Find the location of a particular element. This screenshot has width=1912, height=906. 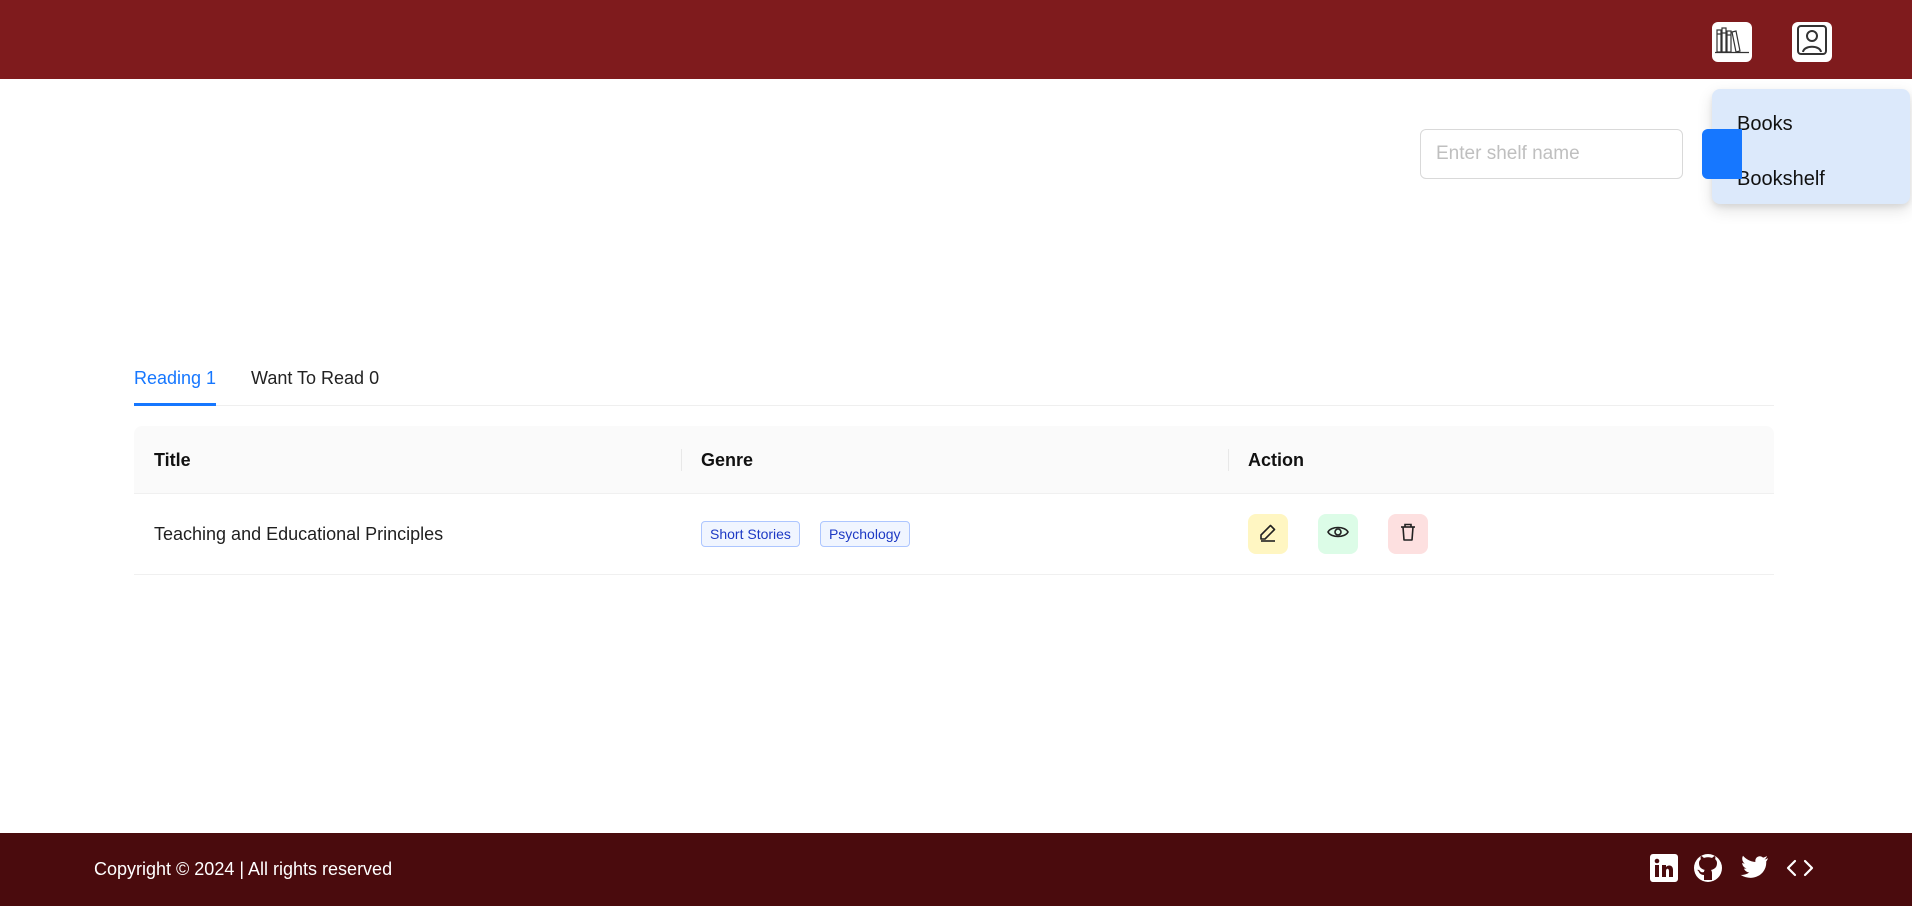

github-icon is located at coordinates (1708, 870).